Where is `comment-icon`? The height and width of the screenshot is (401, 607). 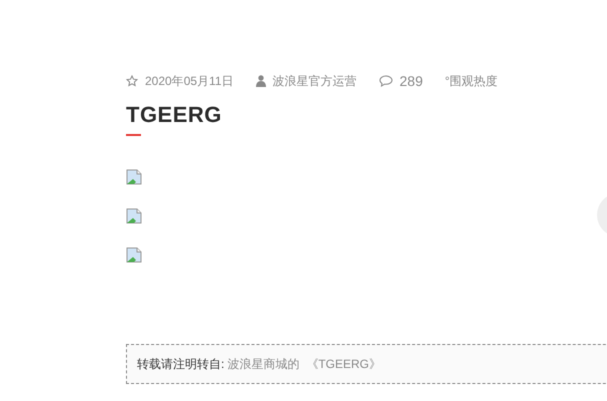
comment-icon is located at coordinates (385, 81).